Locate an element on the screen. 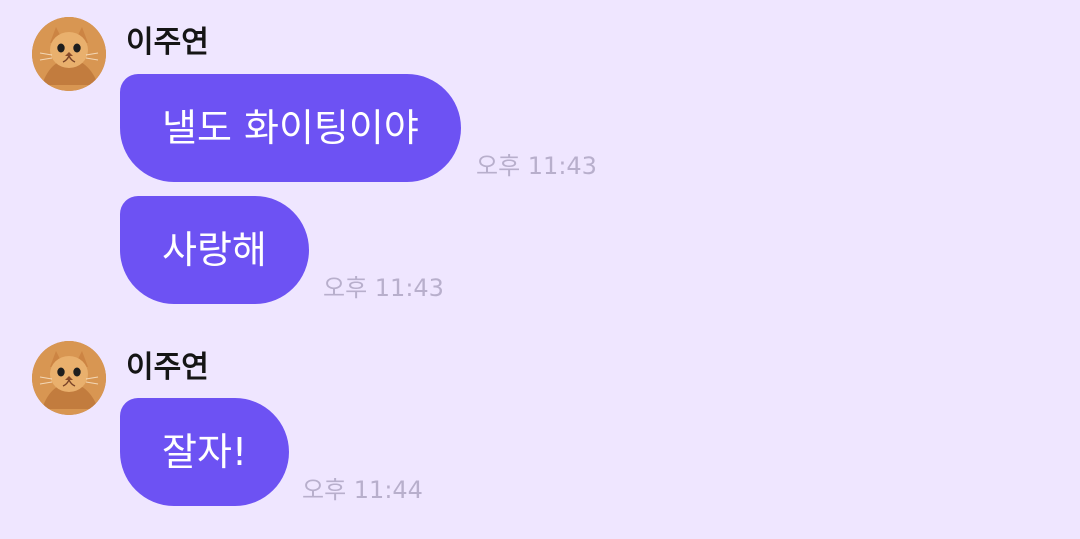 The width and height of the screenshot is (1080, 539). message-bubble: 잘자! is located at coordinates (205, 452).